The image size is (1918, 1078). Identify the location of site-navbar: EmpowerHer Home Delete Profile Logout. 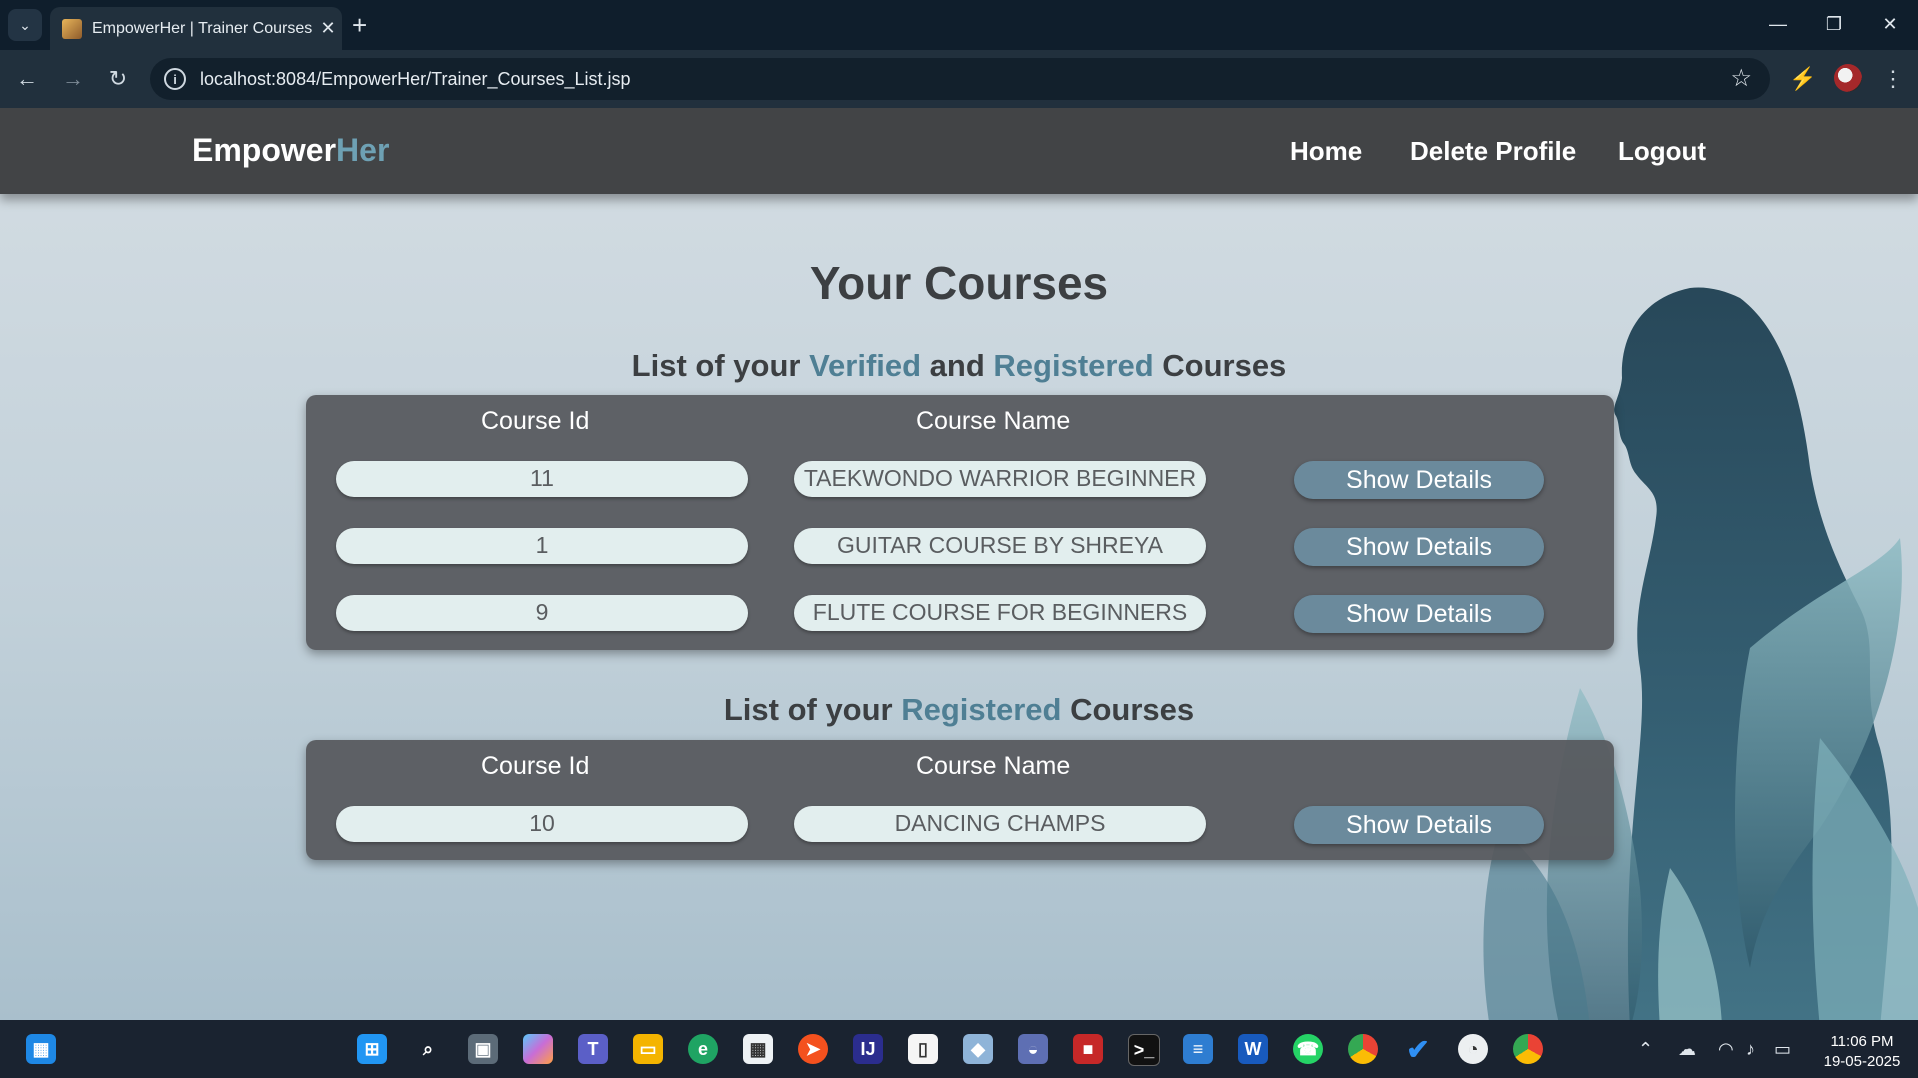
(959, 151).